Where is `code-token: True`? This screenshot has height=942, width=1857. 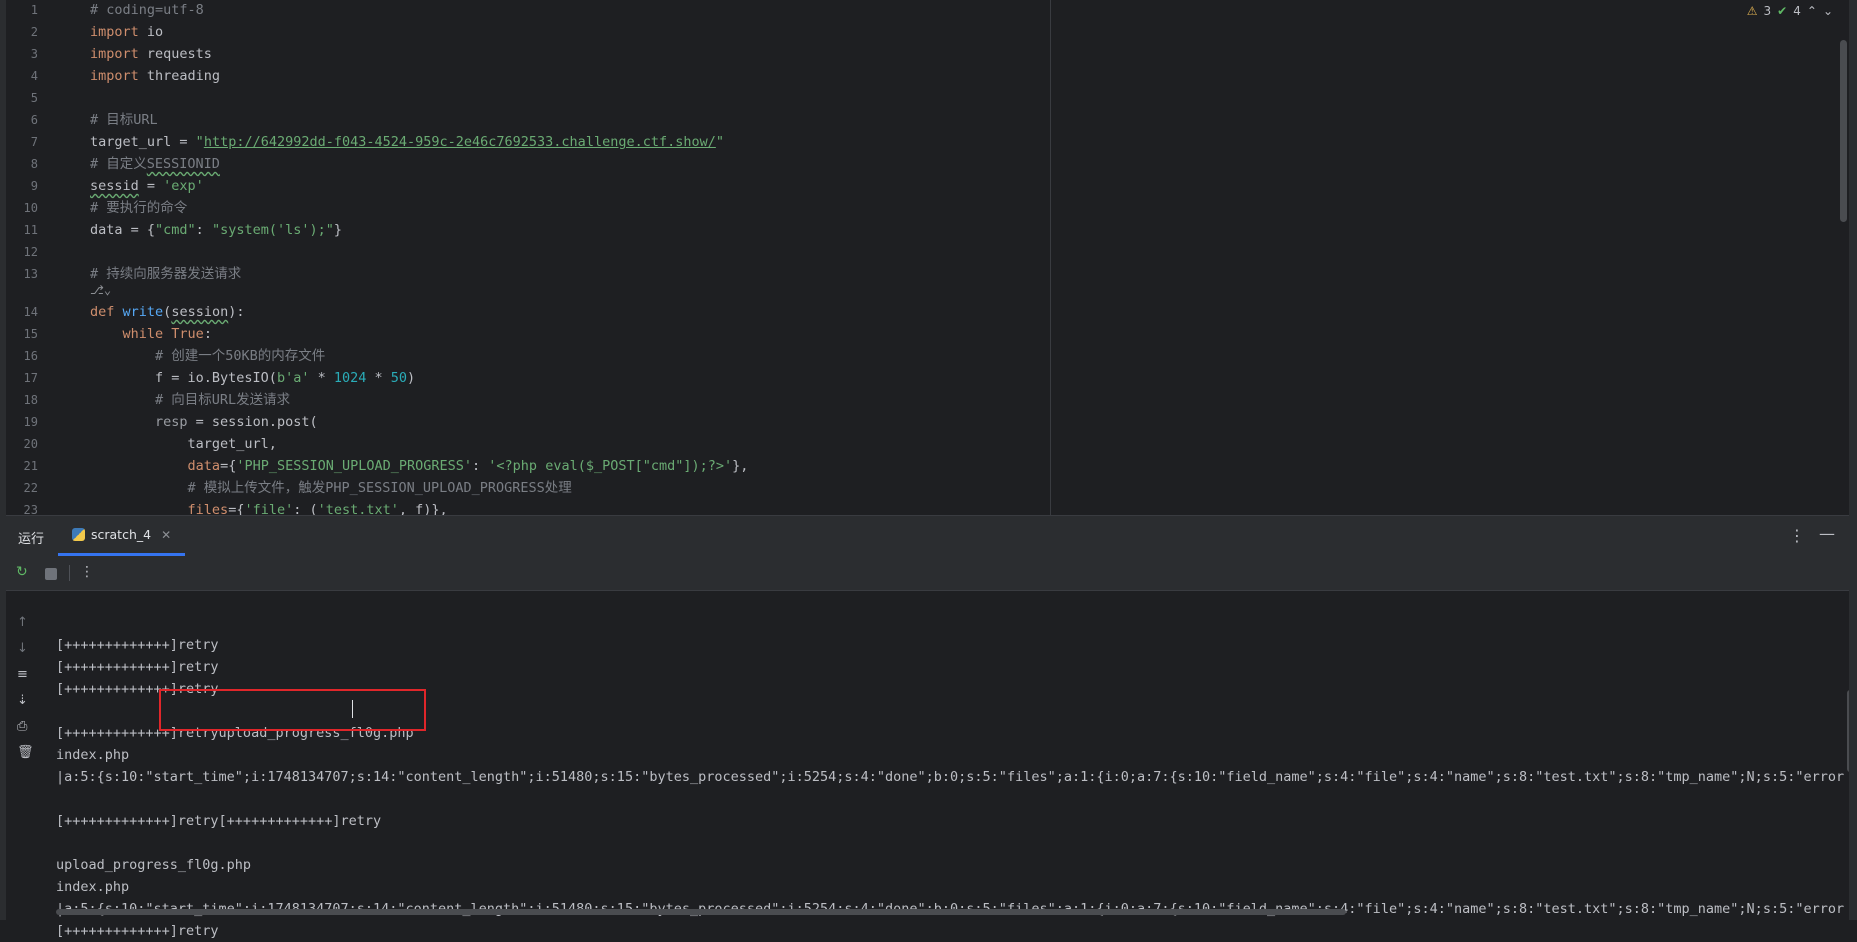 code-token: True is located at coordinates (187, 334).